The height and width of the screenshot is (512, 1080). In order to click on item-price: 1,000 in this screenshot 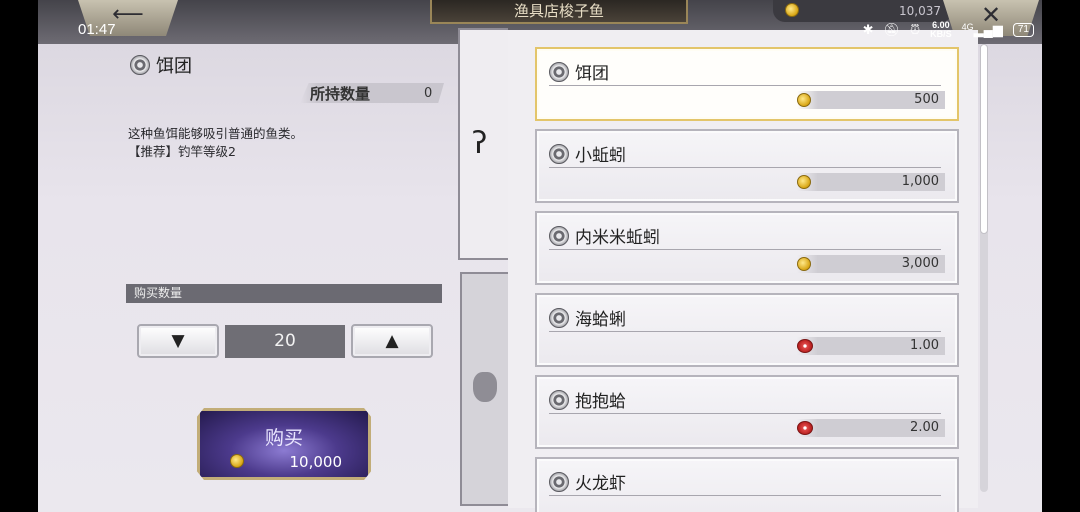, I will do `click(871, 182)`.